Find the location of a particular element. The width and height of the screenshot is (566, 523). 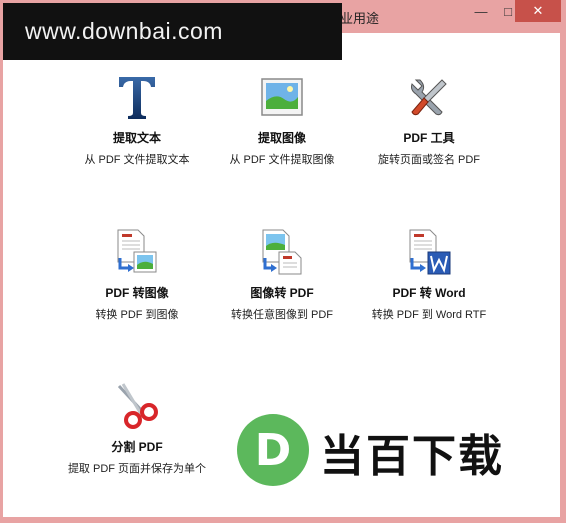

tile-pdf-to-word: PDF 转 Word 转换 PDF 到 Word RTF is located at coordinates (429, 275).